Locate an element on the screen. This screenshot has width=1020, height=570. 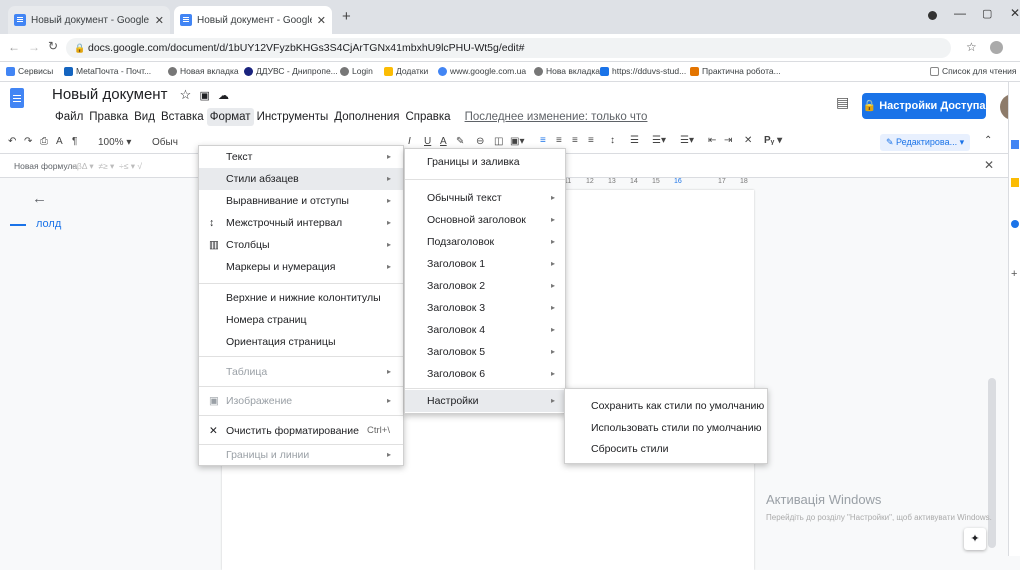
bookmark-star-icon: ☆ is located at coordinates (971, 47).